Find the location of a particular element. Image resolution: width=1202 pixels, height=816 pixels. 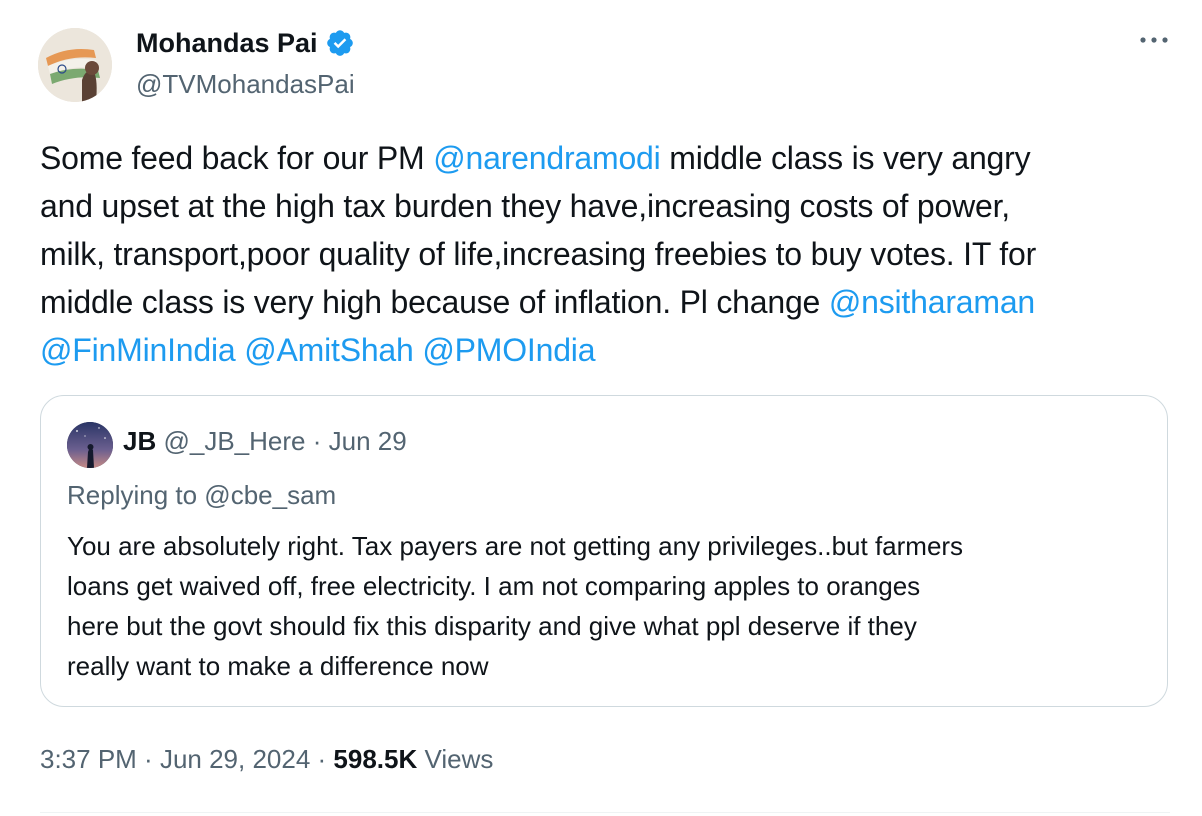

tweet-footer: 3:37 PM · Jun 29, 2024 · 598.5K Views is located at coordinates (267, 759).